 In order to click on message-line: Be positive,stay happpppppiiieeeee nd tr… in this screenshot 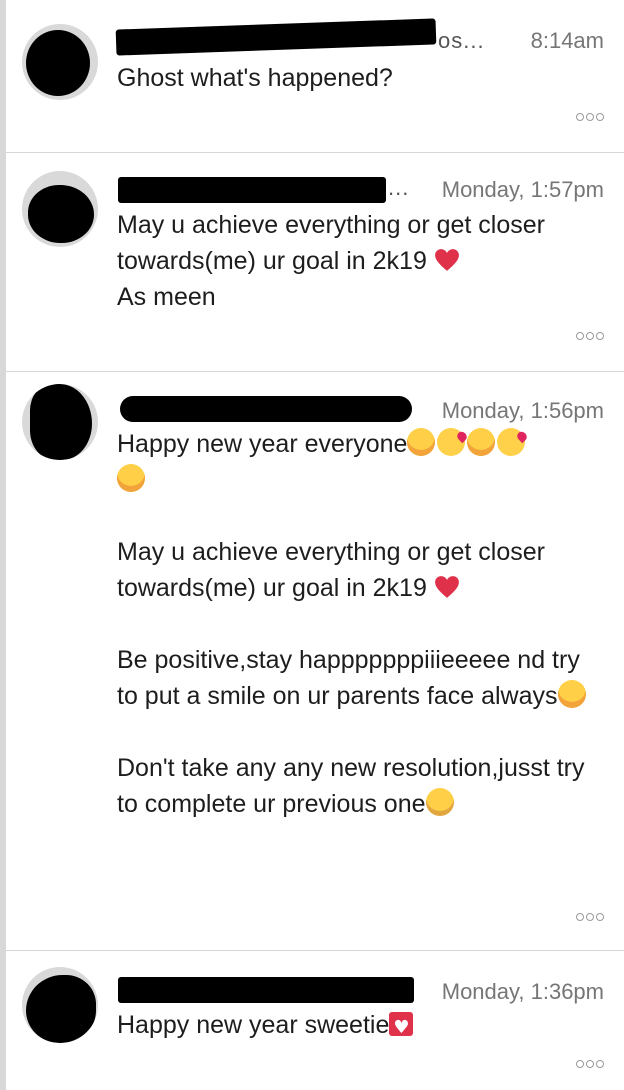, I will do `click(348, 678)`.